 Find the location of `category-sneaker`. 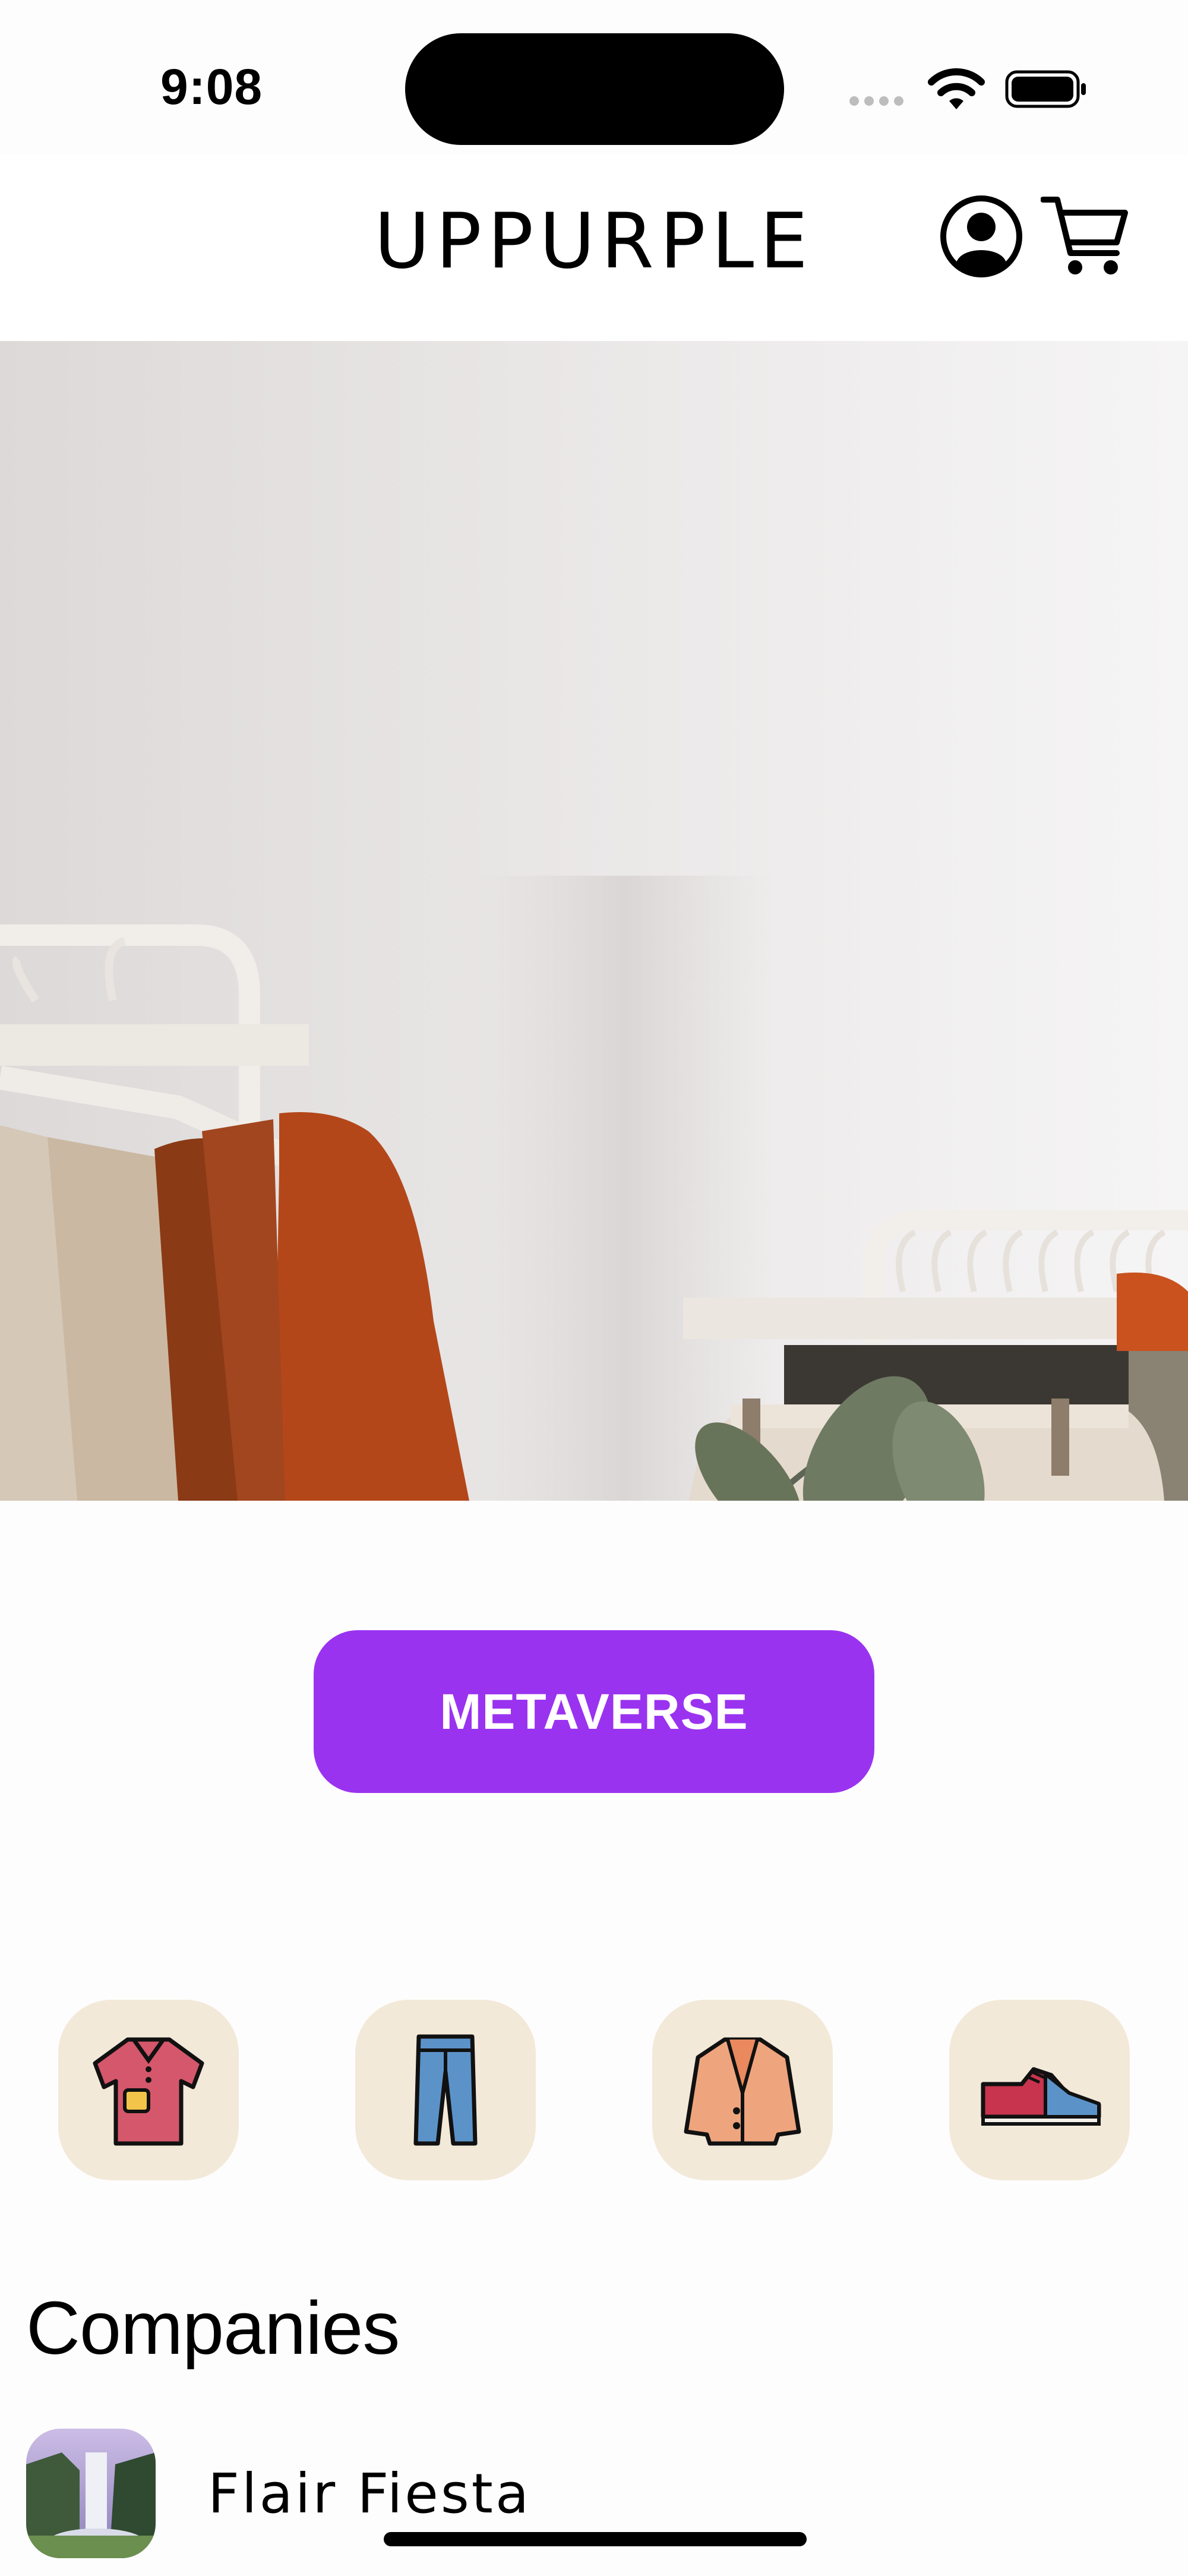

category-sneaker is located at coordinates (1039, 2090).